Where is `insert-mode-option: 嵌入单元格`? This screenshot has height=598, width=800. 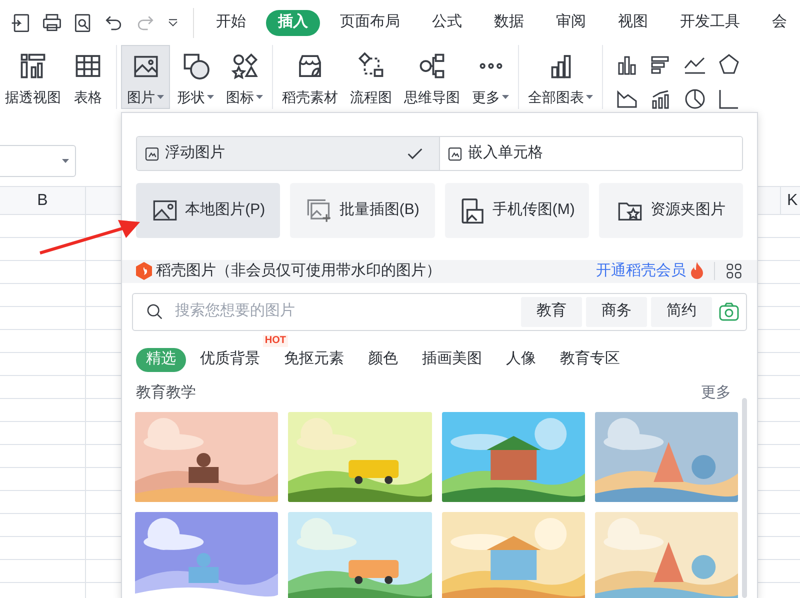
insert-mode-option: 嵌入单元格 is located at coordinates (590, 153).